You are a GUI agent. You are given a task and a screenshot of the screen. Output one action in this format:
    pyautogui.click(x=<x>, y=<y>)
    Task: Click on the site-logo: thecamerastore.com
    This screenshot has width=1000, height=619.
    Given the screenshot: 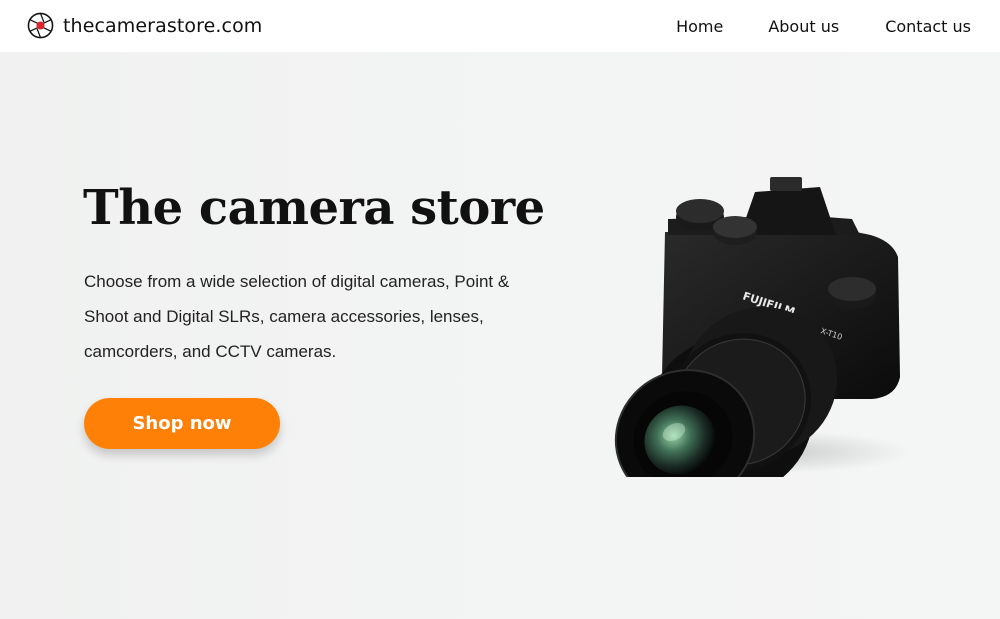 What is the action you would take?
    pyautogui.click(x=144, y=25)
    